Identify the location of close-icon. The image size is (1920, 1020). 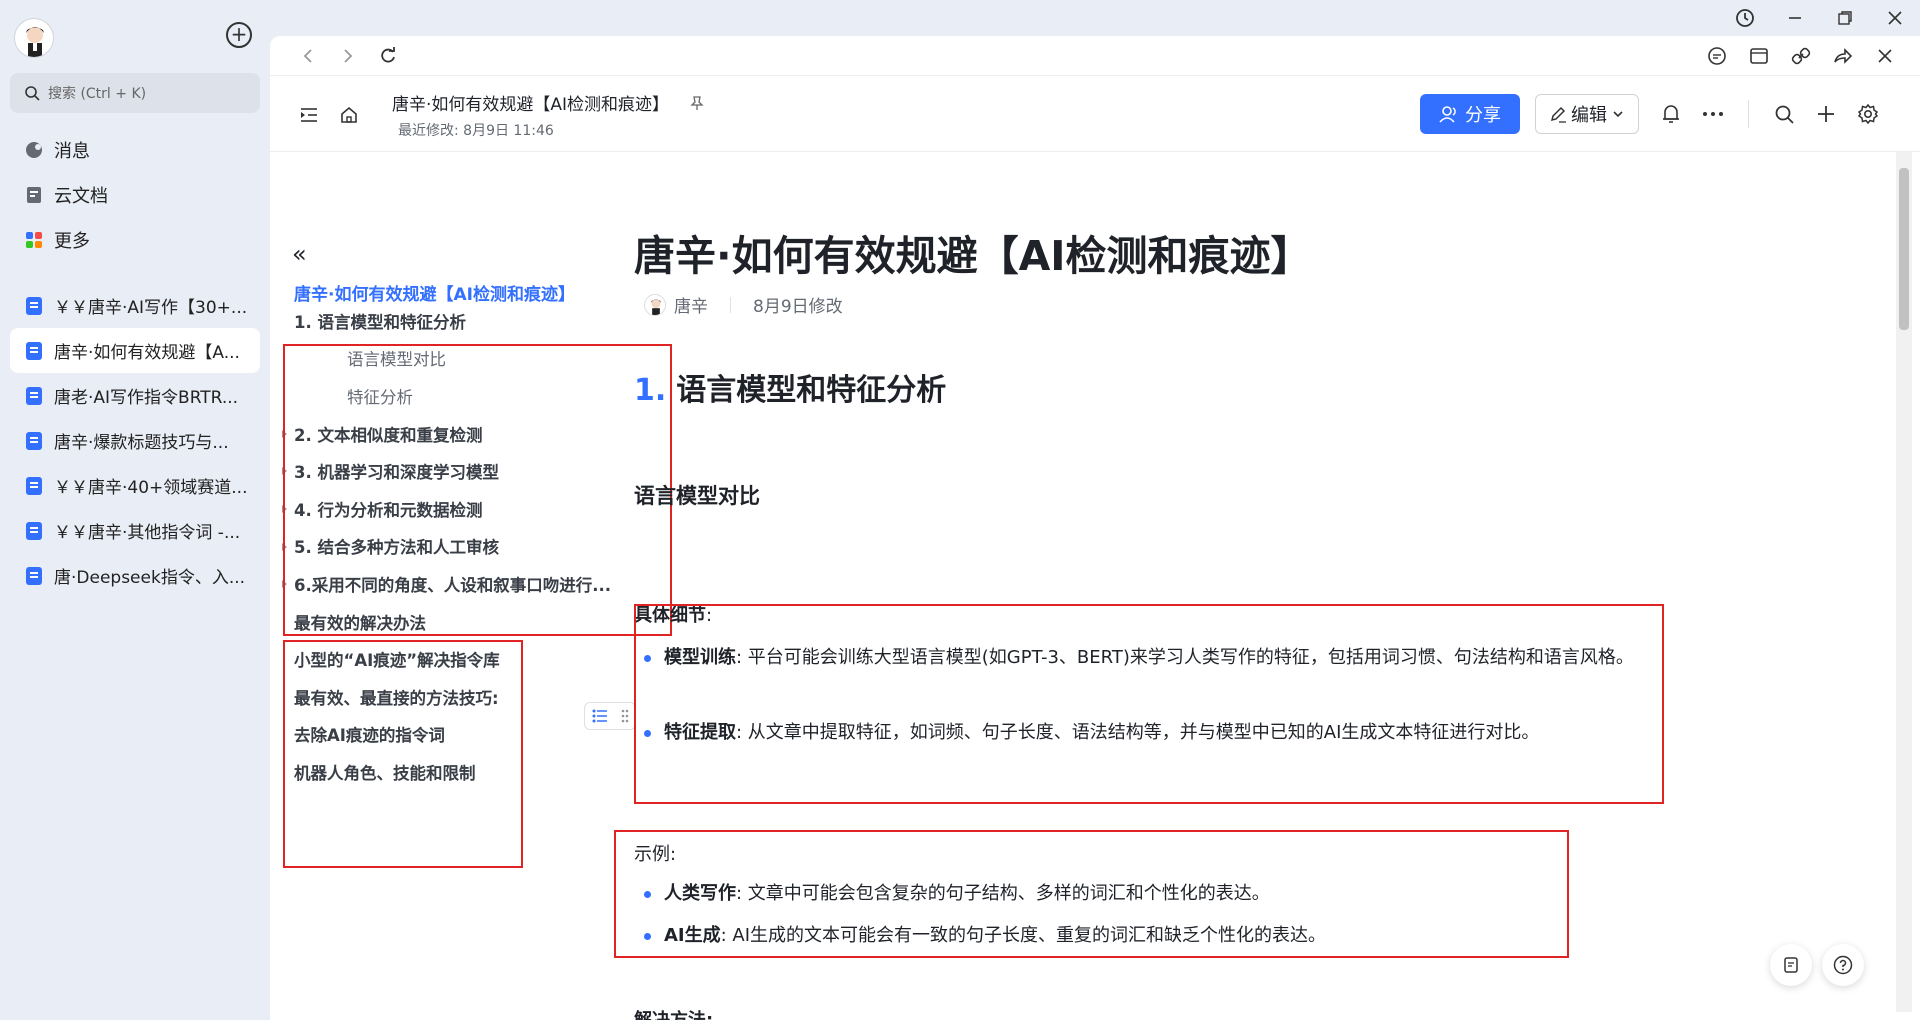
(1885, 56).